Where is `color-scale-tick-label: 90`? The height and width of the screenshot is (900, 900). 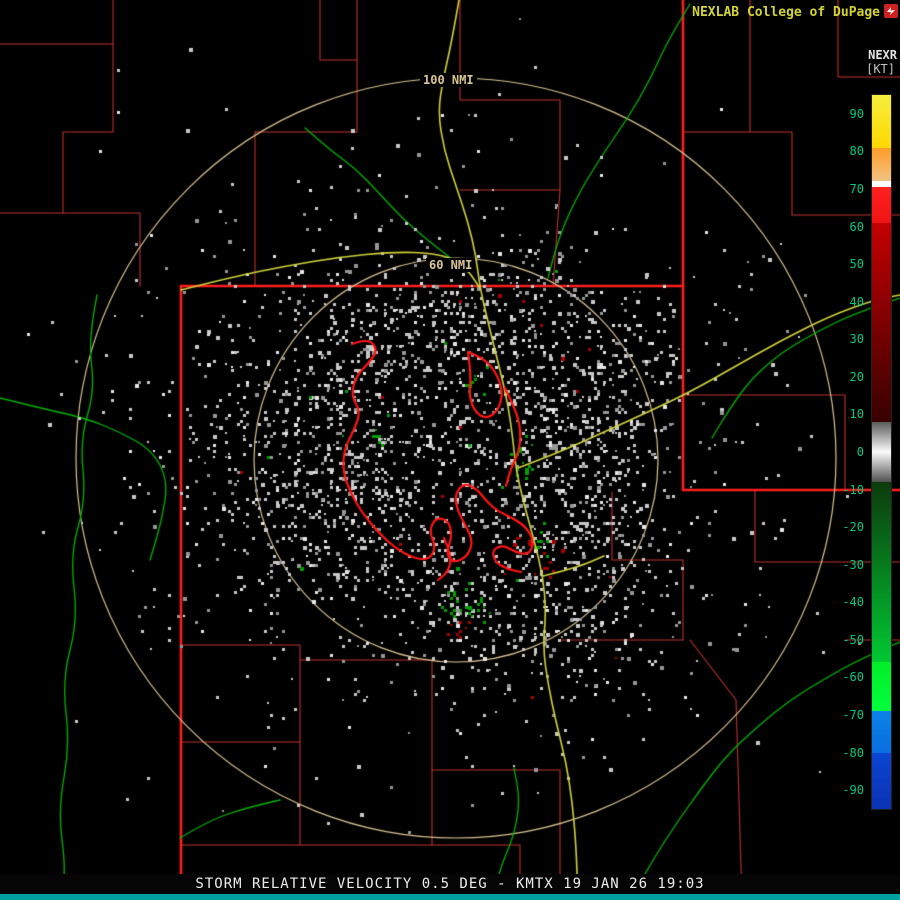 color-scale-tick-label: 90 is located at coordinates (856, 113).